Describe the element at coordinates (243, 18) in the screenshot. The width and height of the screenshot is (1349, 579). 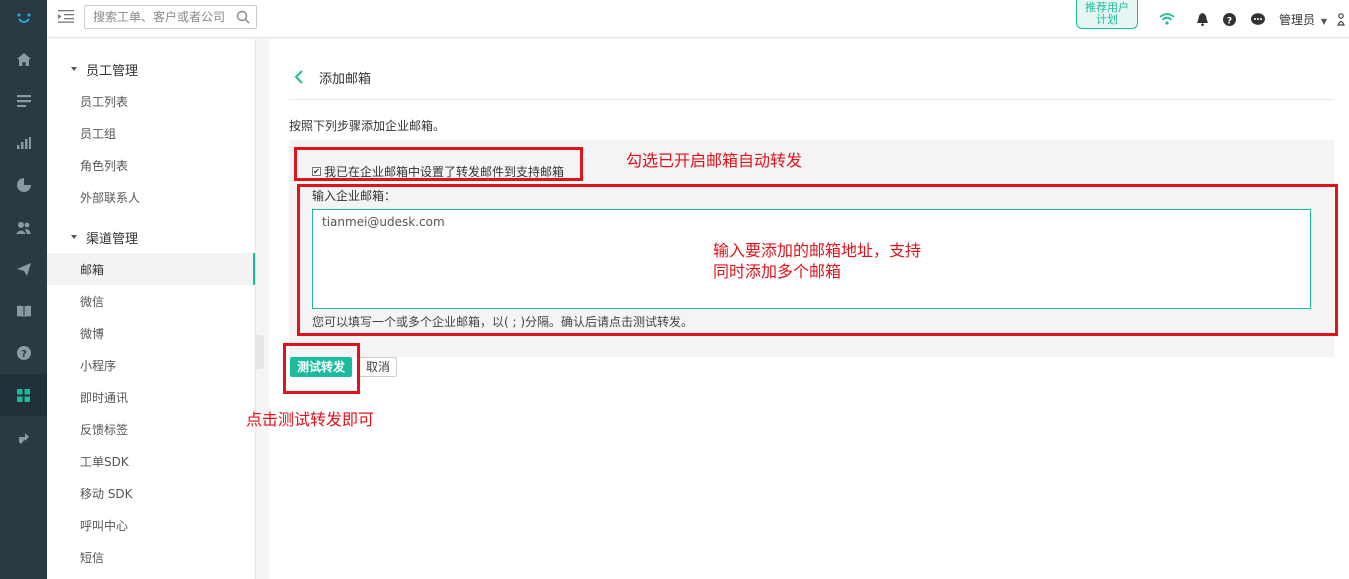
I see `search-icon` at that location.